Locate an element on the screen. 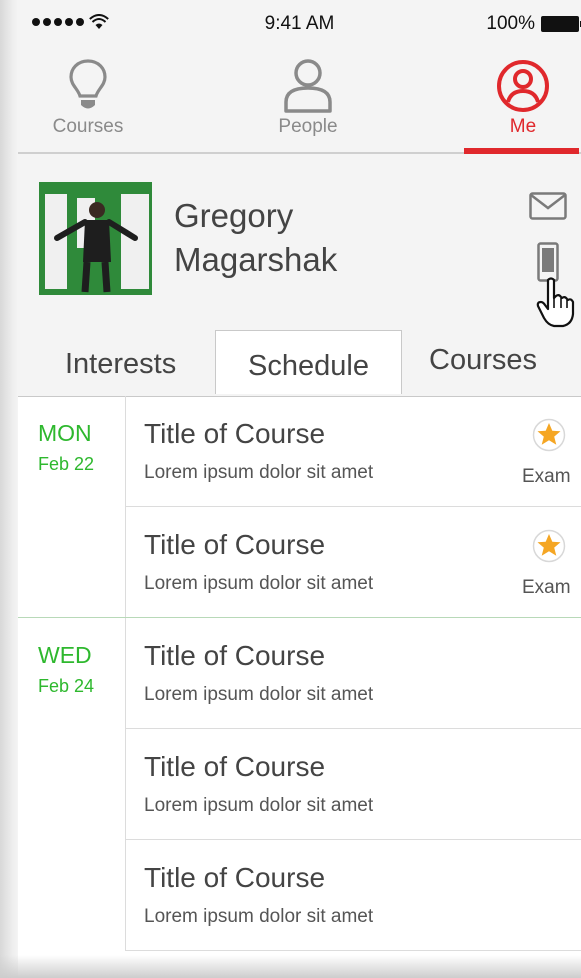  avatar is located at coordinates (95, 238).